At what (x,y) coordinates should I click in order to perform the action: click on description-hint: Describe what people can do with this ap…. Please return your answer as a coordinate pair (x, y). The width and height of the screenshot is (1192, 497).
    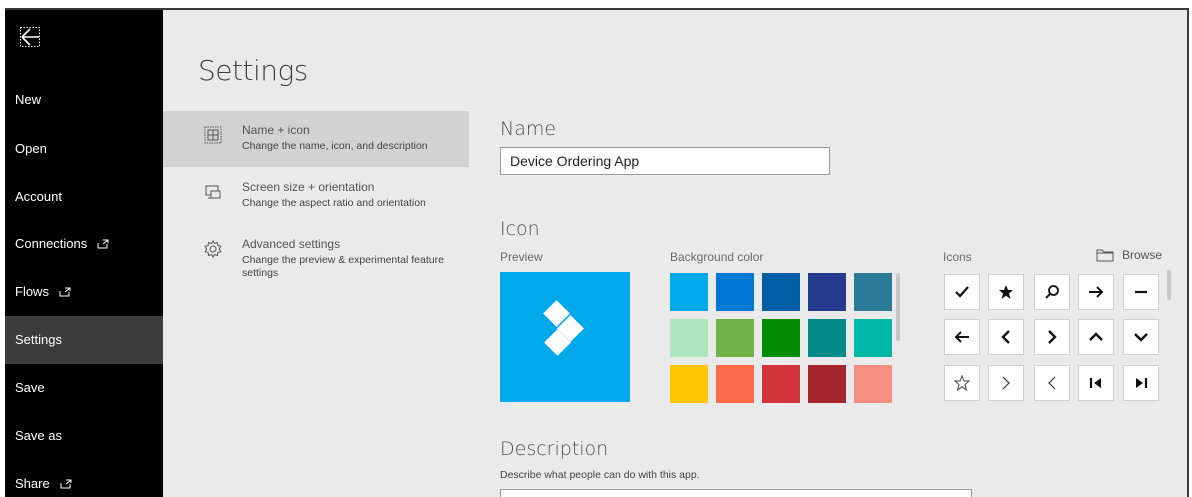
    Looking at the image, I should click on (600, 475).